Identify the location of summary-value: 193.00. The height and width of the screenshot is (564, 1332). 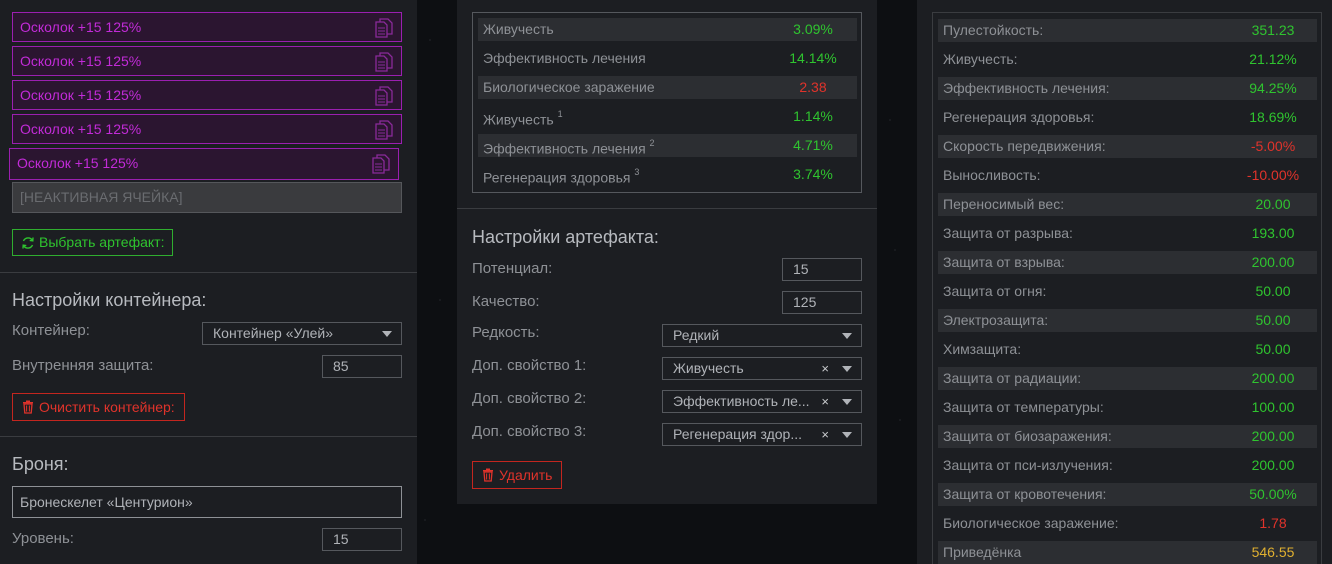
(1273, 233).